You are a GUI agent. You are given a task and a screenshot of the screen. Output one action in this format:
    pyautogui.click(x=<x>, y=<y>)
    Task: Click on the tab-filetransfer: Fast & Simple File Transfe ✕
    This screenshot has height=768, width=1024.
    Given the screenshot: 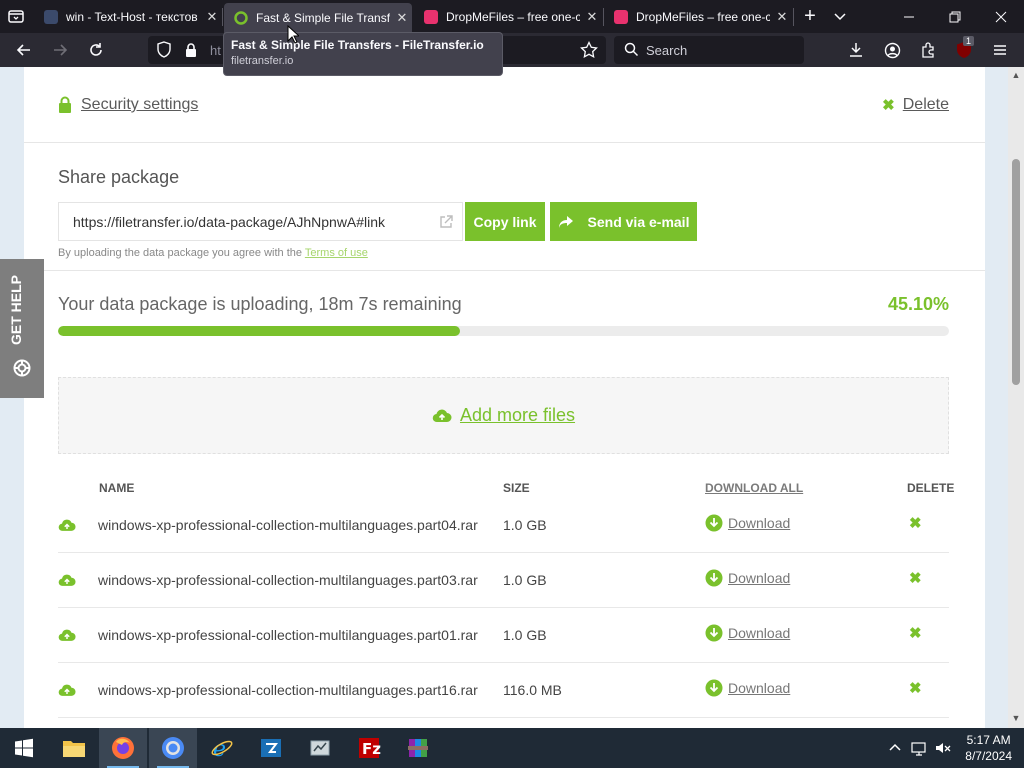 What is the action you would take?
    pyautogui.click(x=318, y=18)
    